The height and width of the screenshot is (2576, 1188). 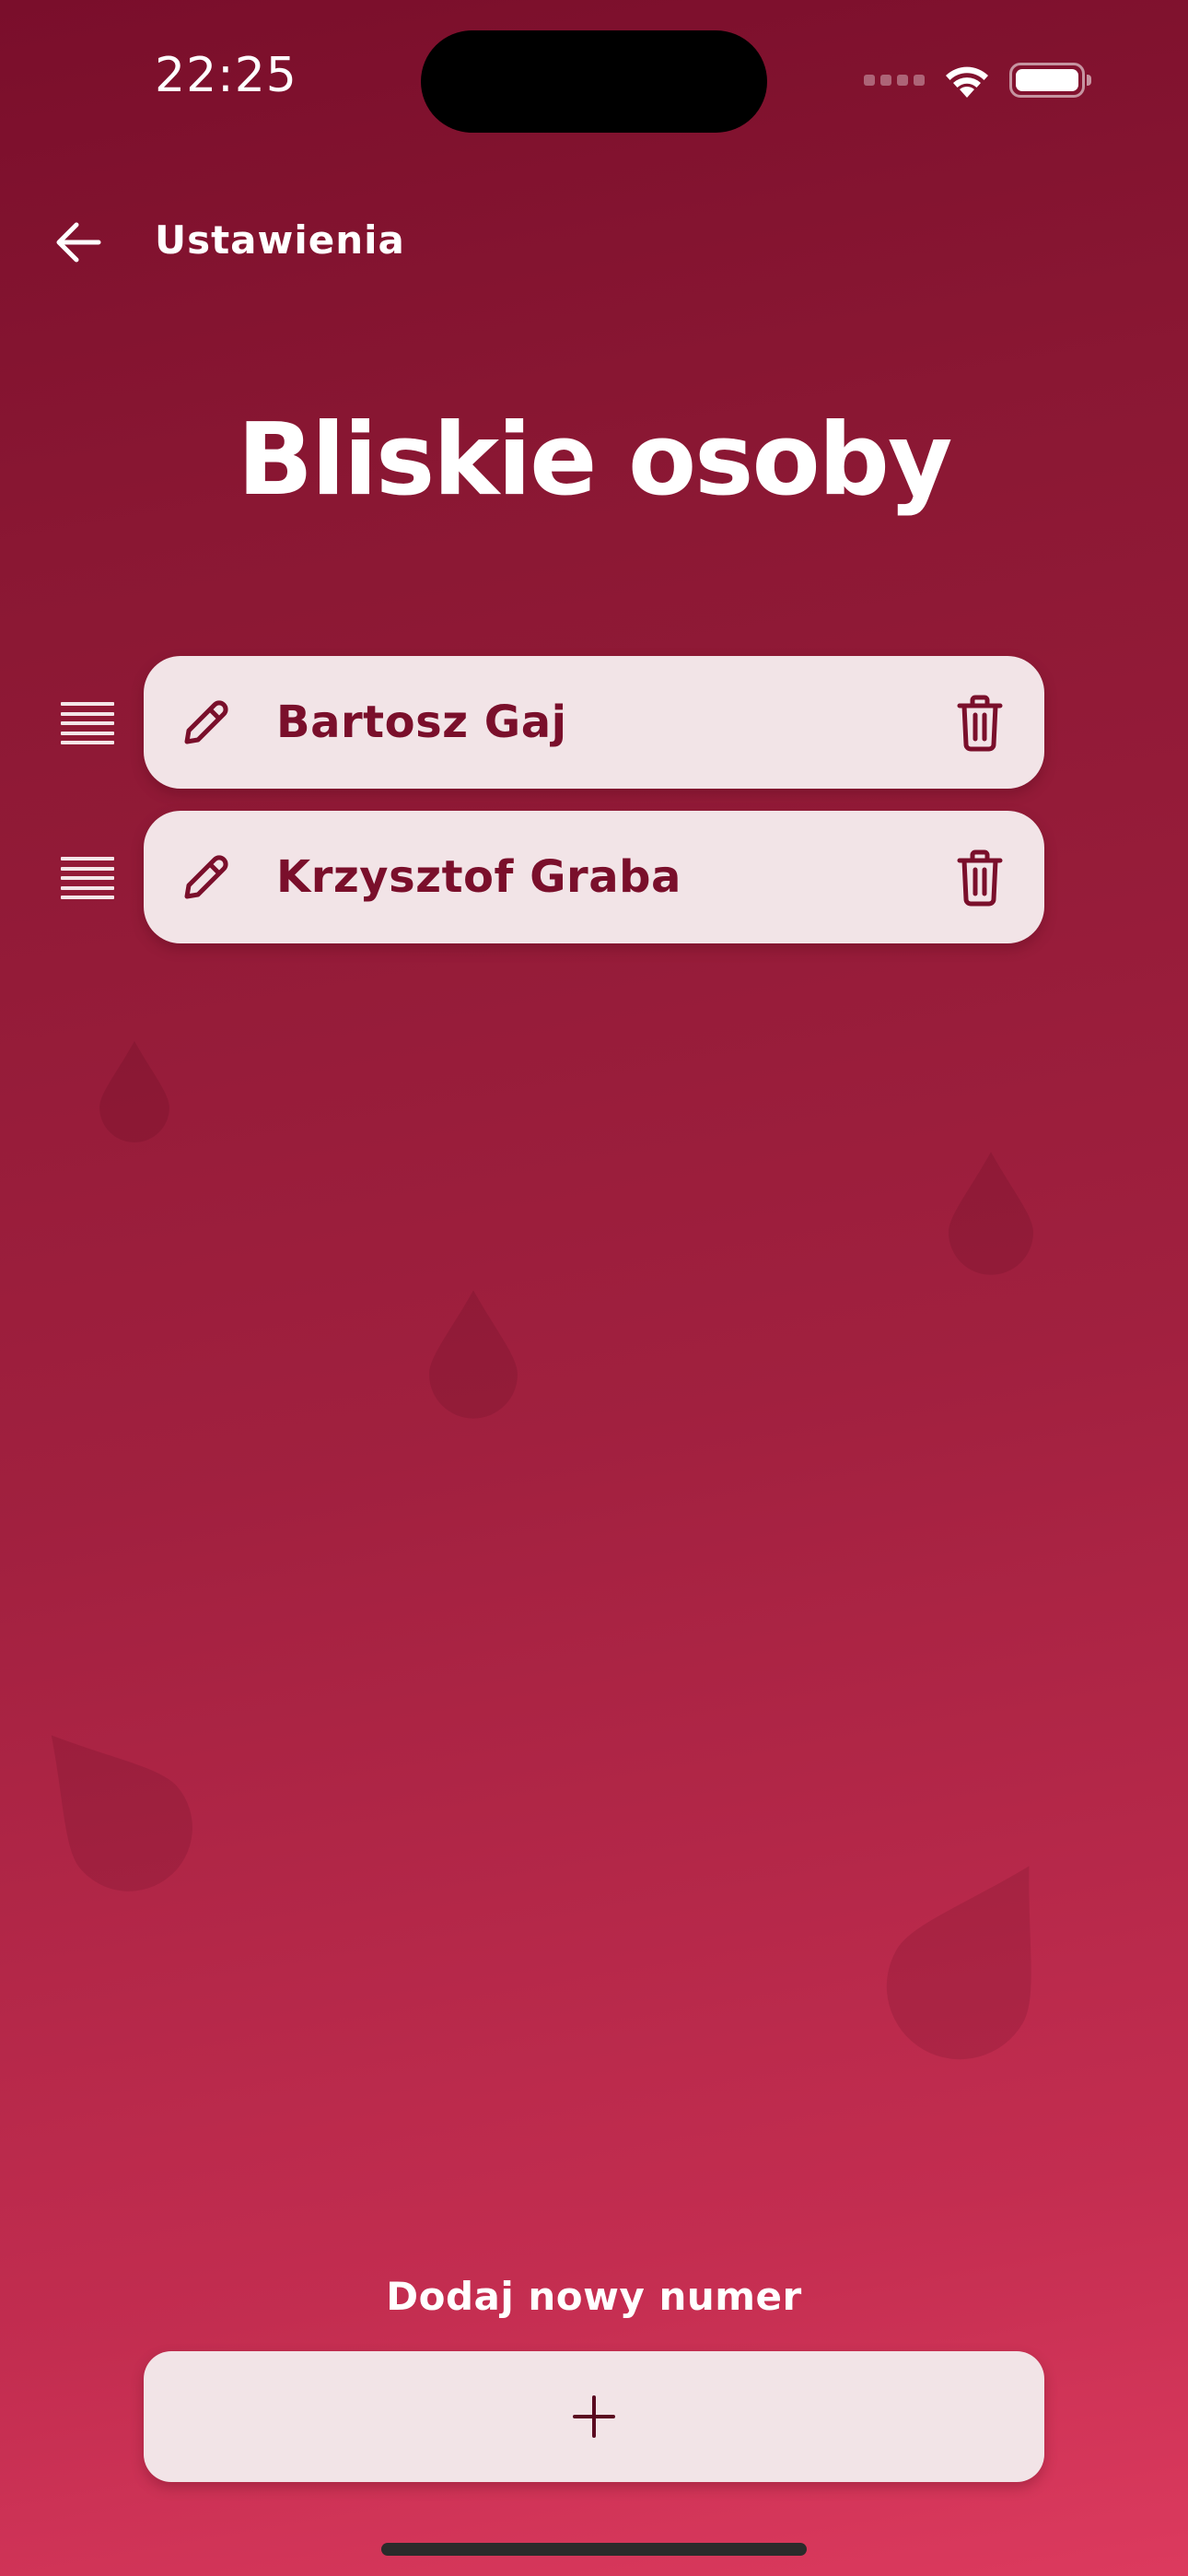 I want to click on contact-name: Bartosz Gaj, so click(x=421, y=722).